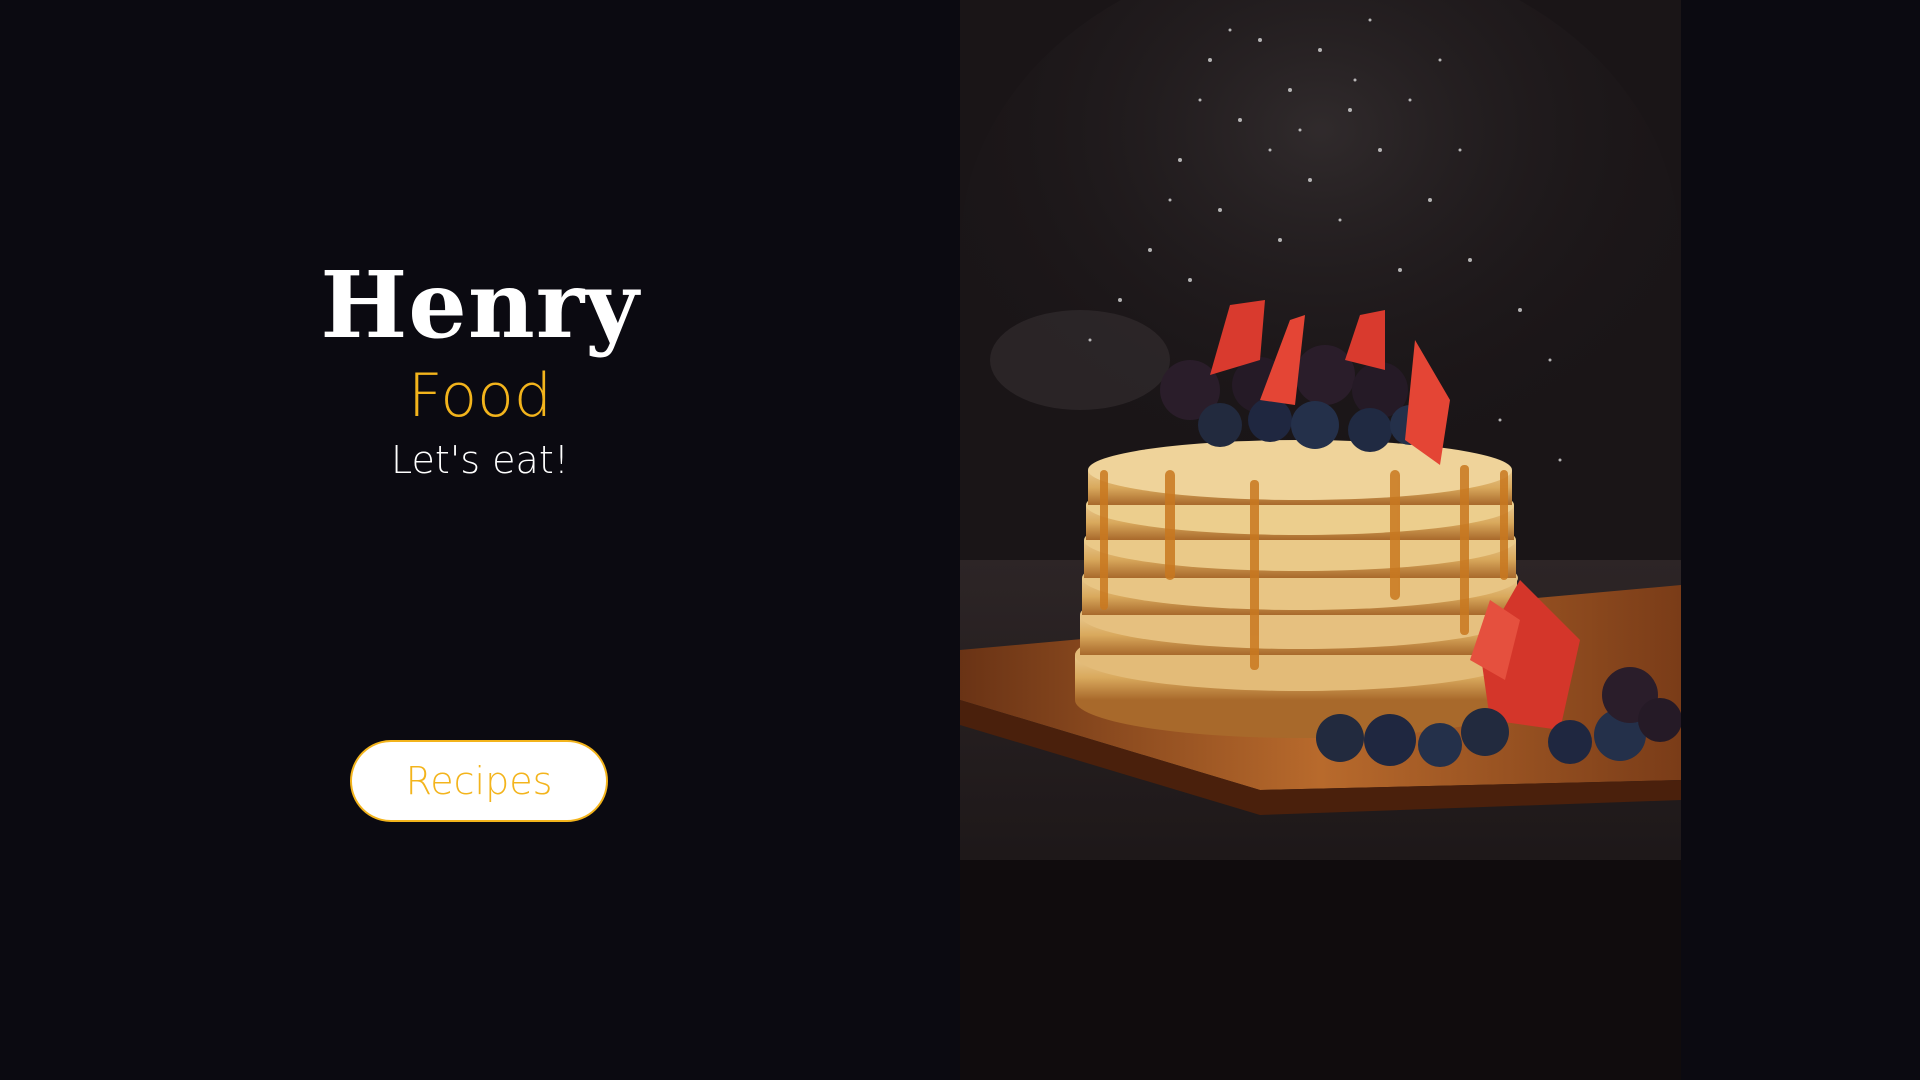 This screenshot has height=1080, width=1920. What do you see at coordinates (1300, 589) in the screenshot?
I see `pancake-layers` at bounding box center [1300, 589].